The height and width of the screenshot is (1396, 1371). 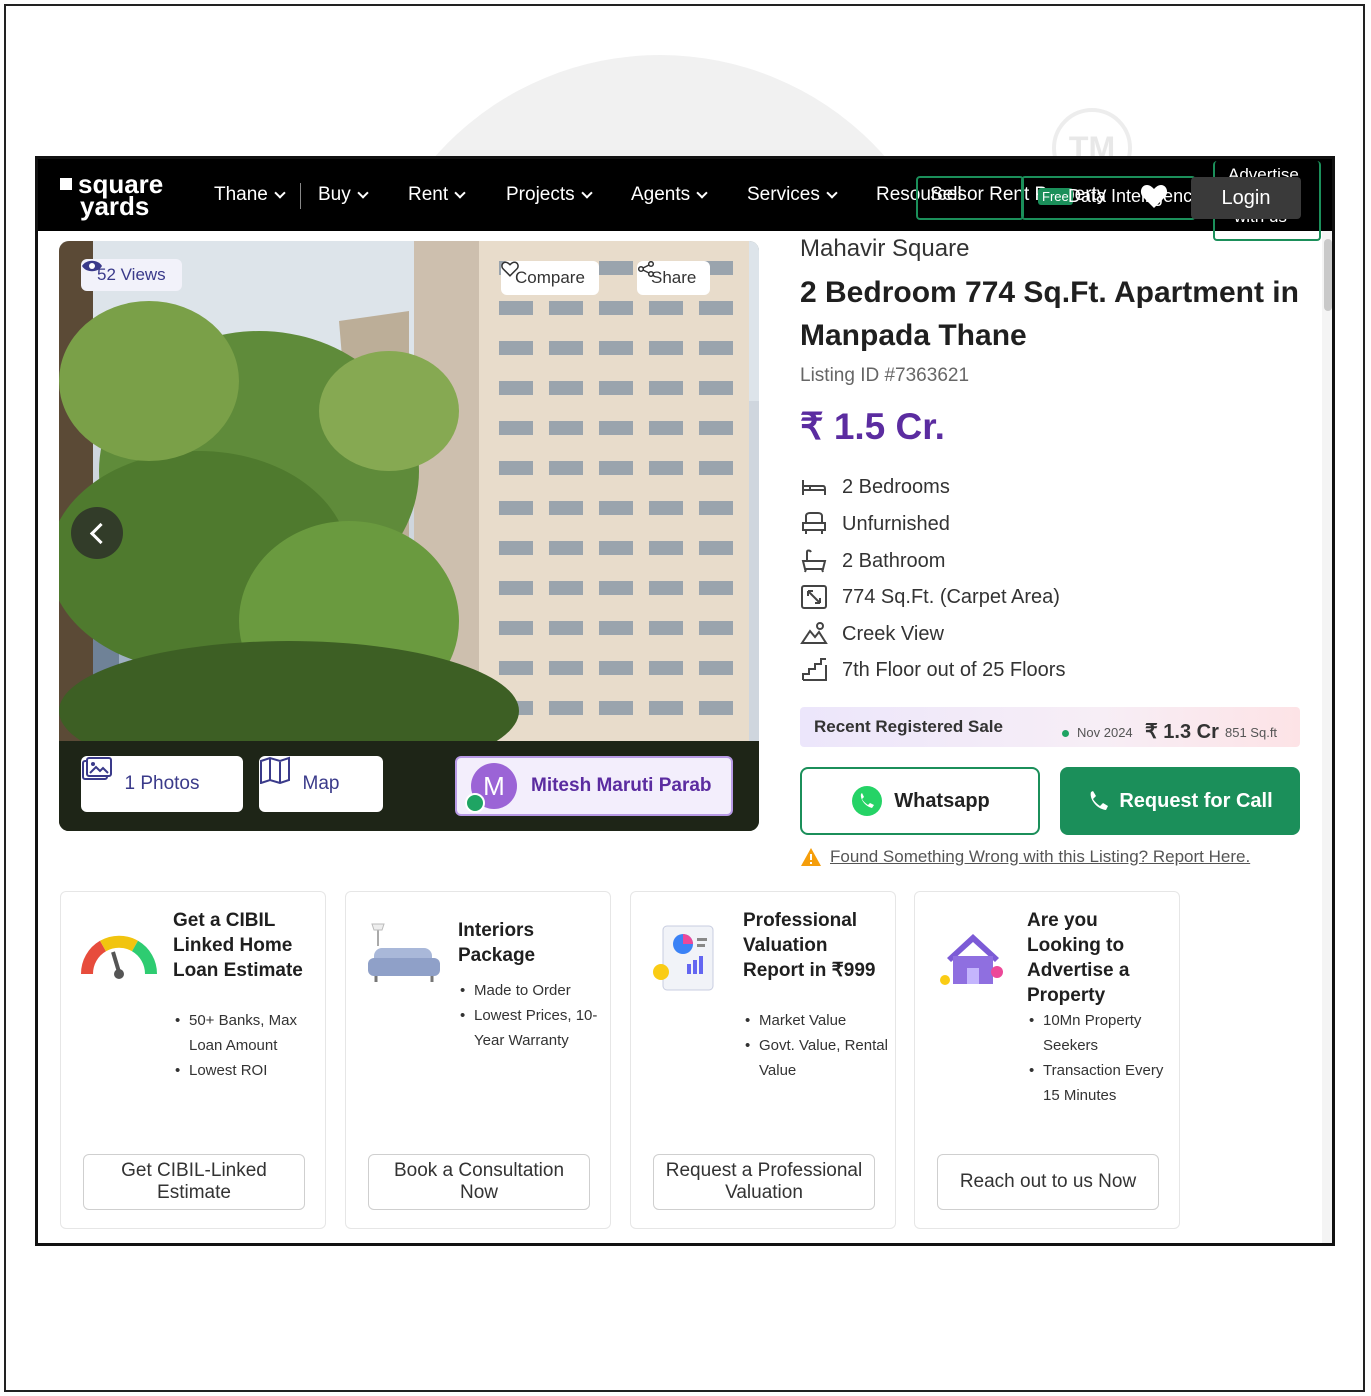 I want to click on project-name: Mahavir Square, so click(x=884, y=249).